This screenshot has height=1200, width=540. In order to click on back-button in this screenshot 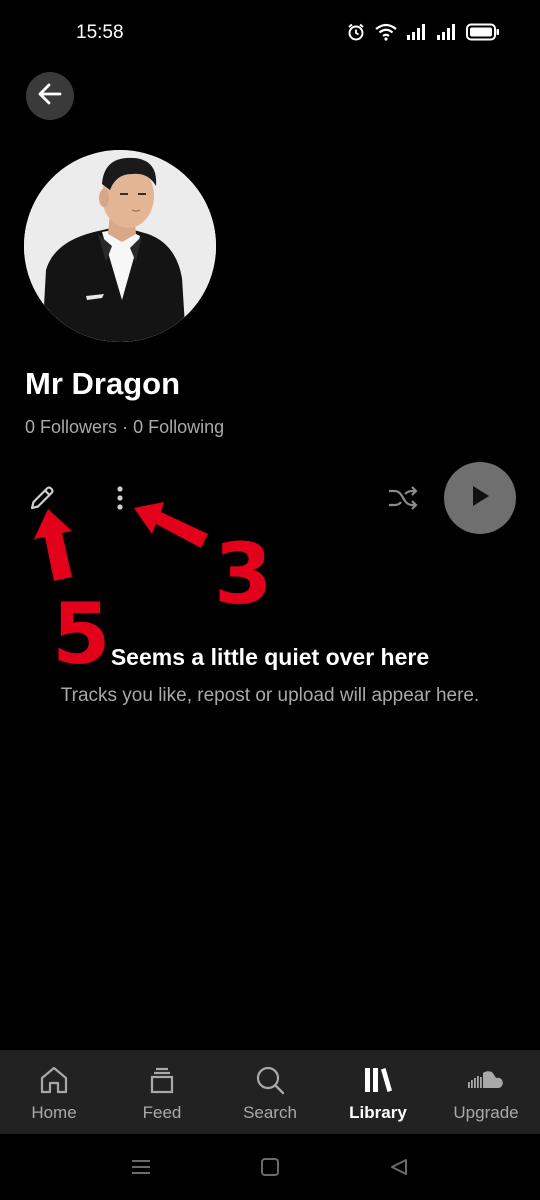, I will do `click(50, 96)`.